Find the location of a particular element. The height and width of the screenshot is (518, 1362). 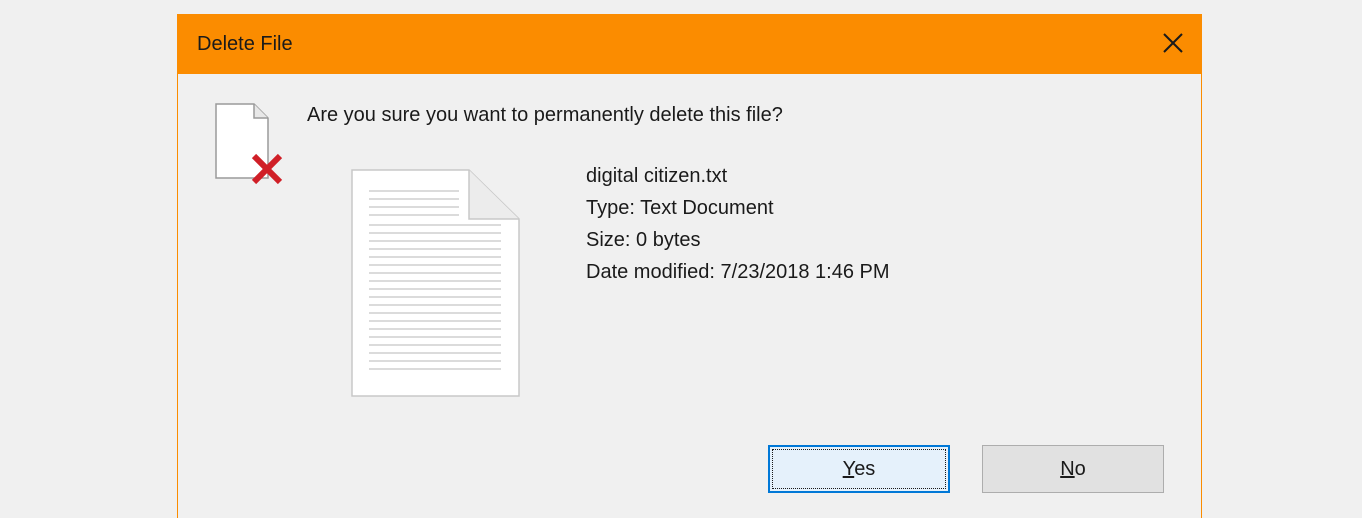

no-button: No is located at coordinates (1073, 469).